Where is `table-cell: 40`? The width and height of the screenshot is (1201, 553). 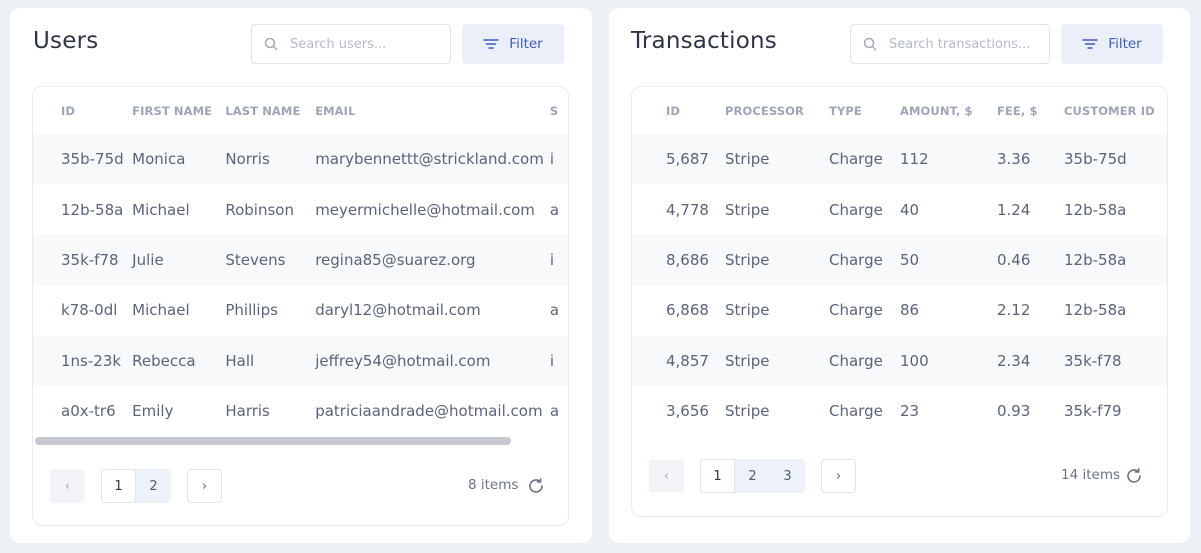 table-cell: 40 is located at coordinates (910, 209).